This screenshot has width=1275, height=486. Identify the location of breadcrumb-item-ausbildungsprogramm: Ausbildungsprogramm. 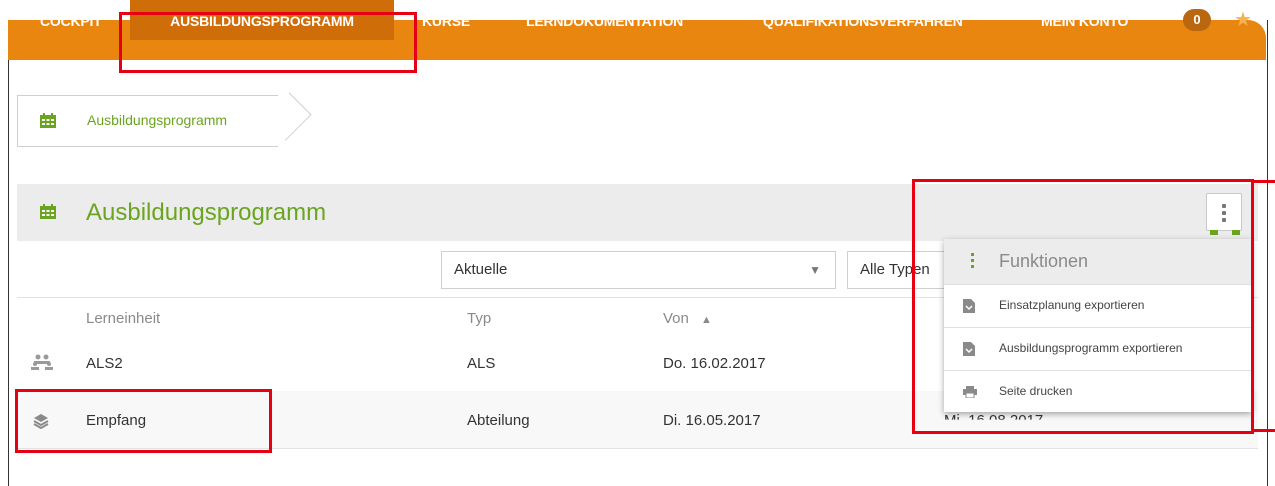
(157, 120).